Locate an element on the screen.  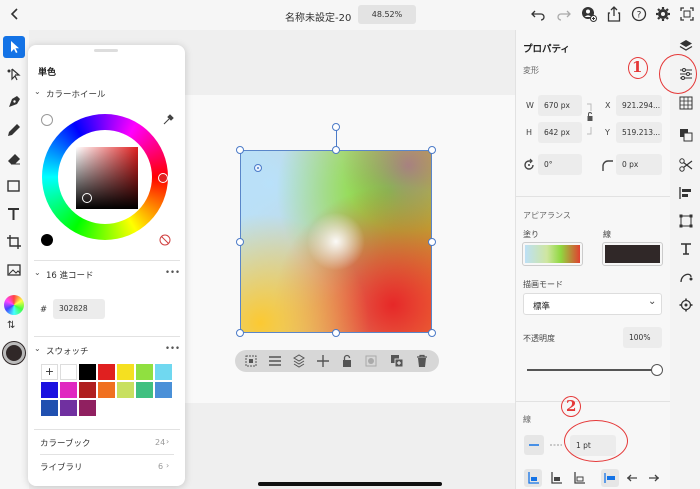
rotate-handle is located at coordinates (336, 127).